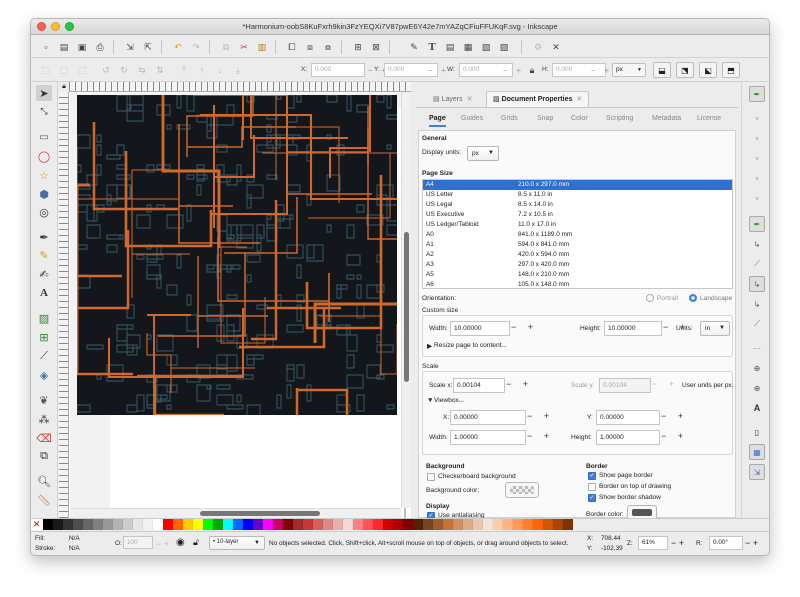 Image resolution: width=800 pixels, height=597 pixels. I want to click on tools-icon: ✕, so click(556, 47).